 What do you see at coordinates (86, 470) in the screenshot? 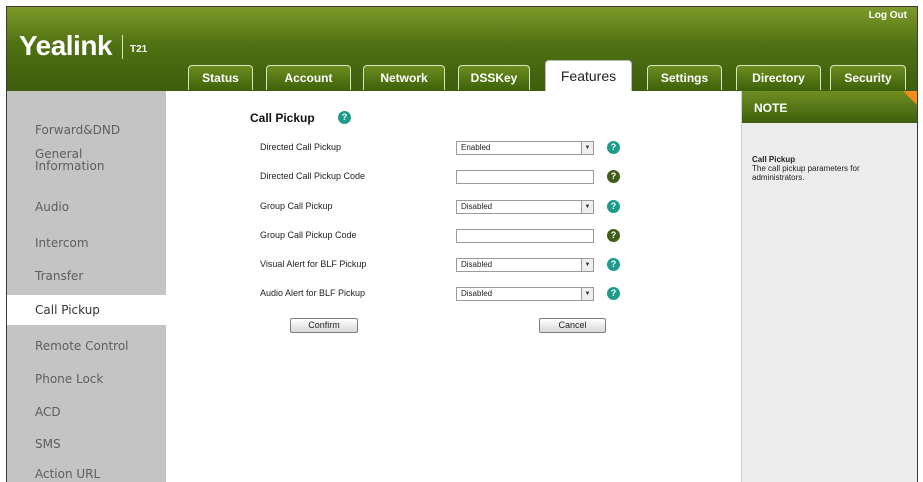
I see `sidebar-item-action-url: Action URL` at bounding box center [86, 470].